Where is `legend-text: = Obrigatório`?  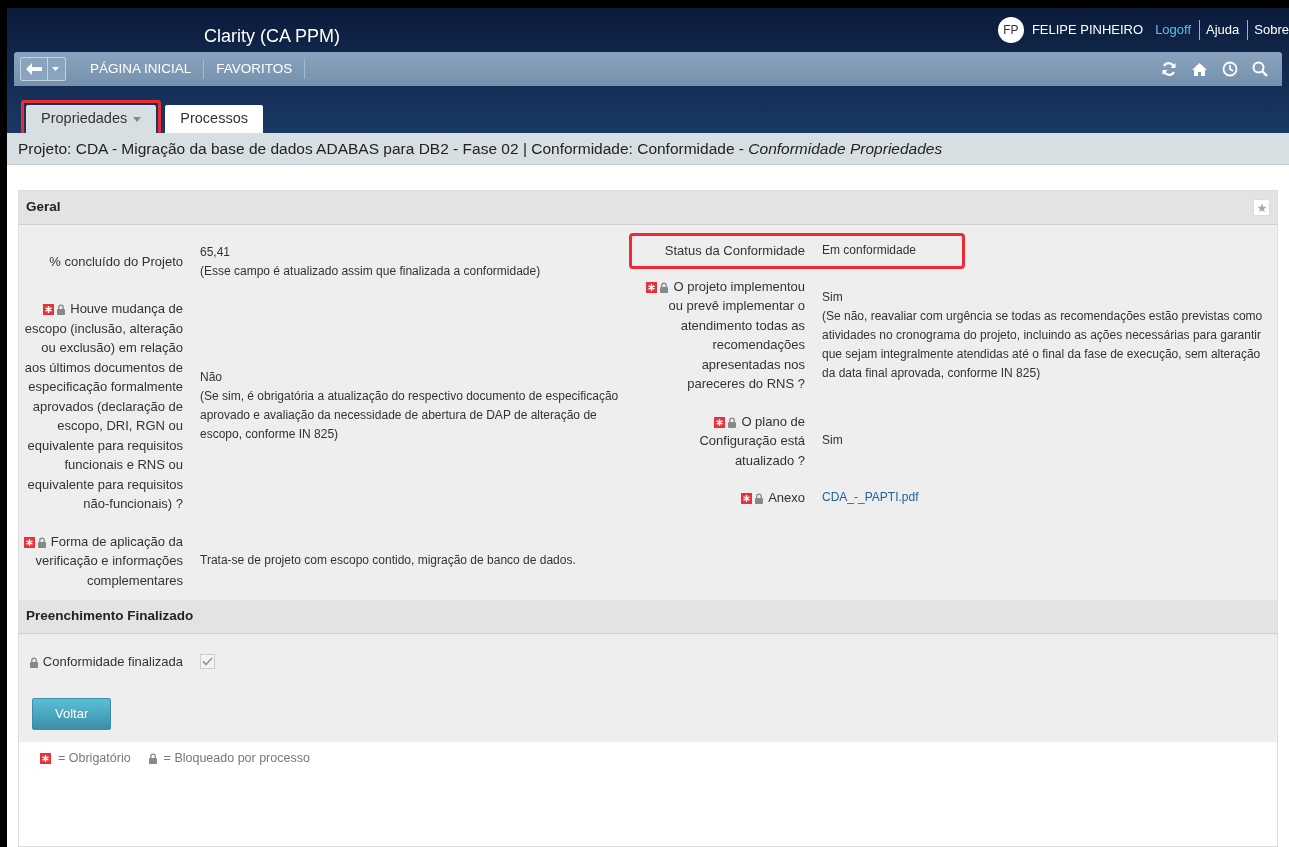 legend-text: = Obrigatório is located at coordinates (94, 759).